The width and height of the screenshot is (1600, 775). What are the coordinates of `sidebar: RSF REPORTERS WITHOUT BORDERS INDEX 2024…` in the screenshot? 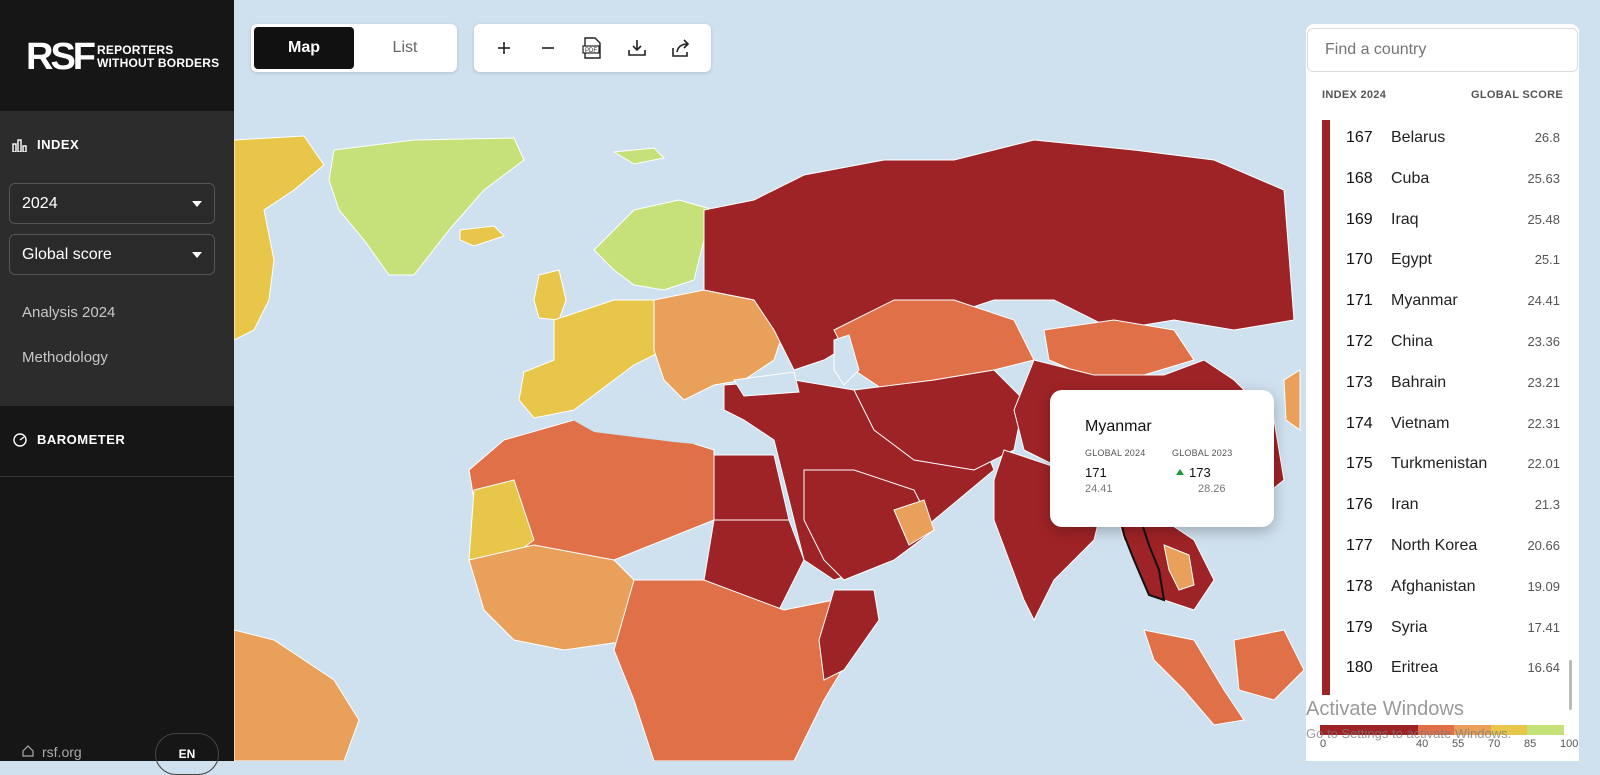 It's located at (117, 387).